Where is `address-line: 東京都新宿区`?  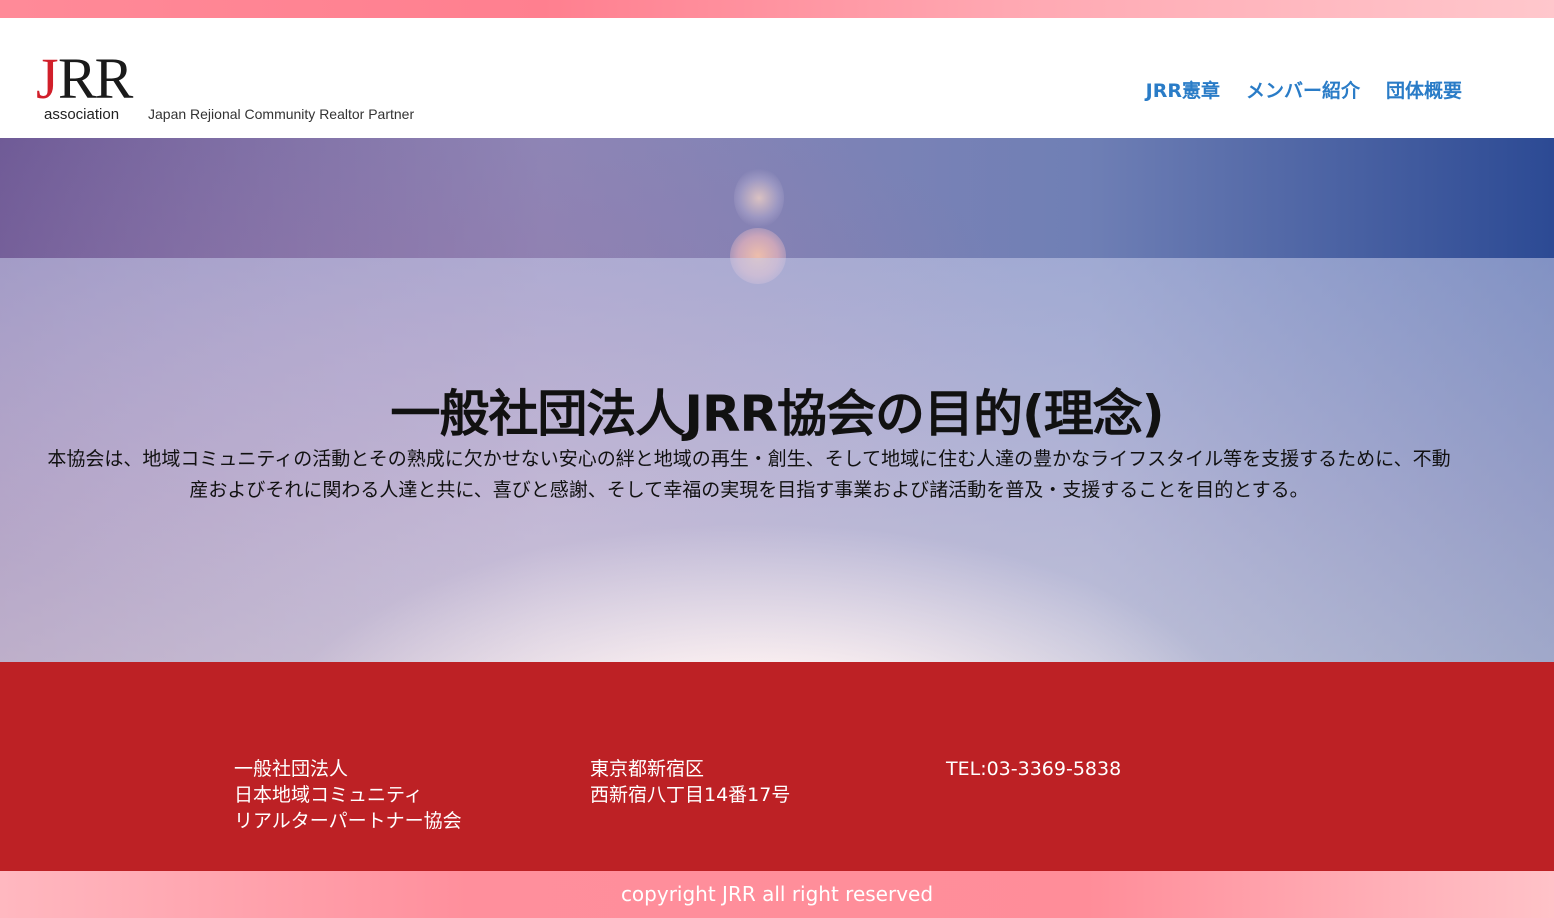 address-line: 東京都新宿区 is located at coordinates (647, 769).